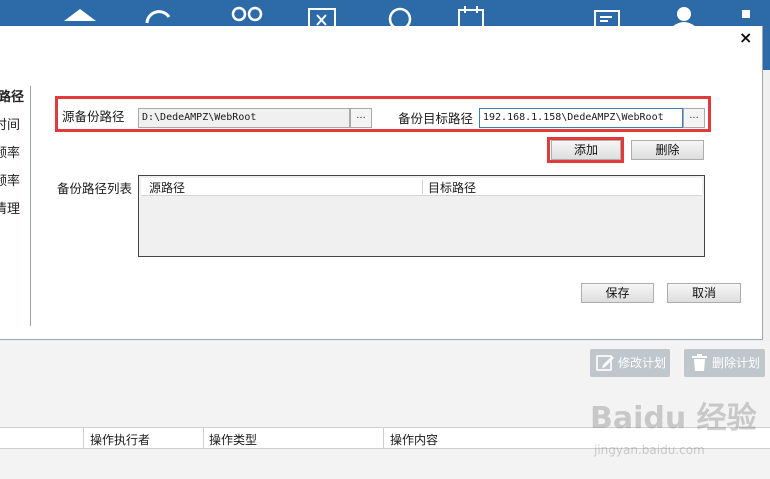 The height and width of the screenshot is (479, 770). I want to click on column-operation-content: 操作内容, so click(414, 439).